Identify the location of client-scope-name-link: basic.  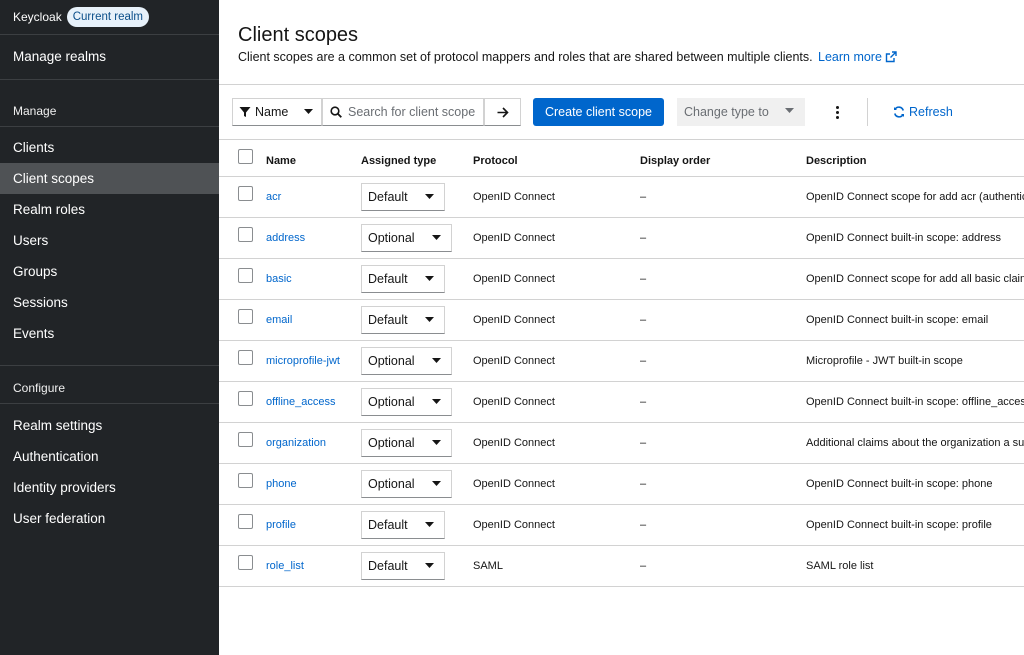
(279, 279).